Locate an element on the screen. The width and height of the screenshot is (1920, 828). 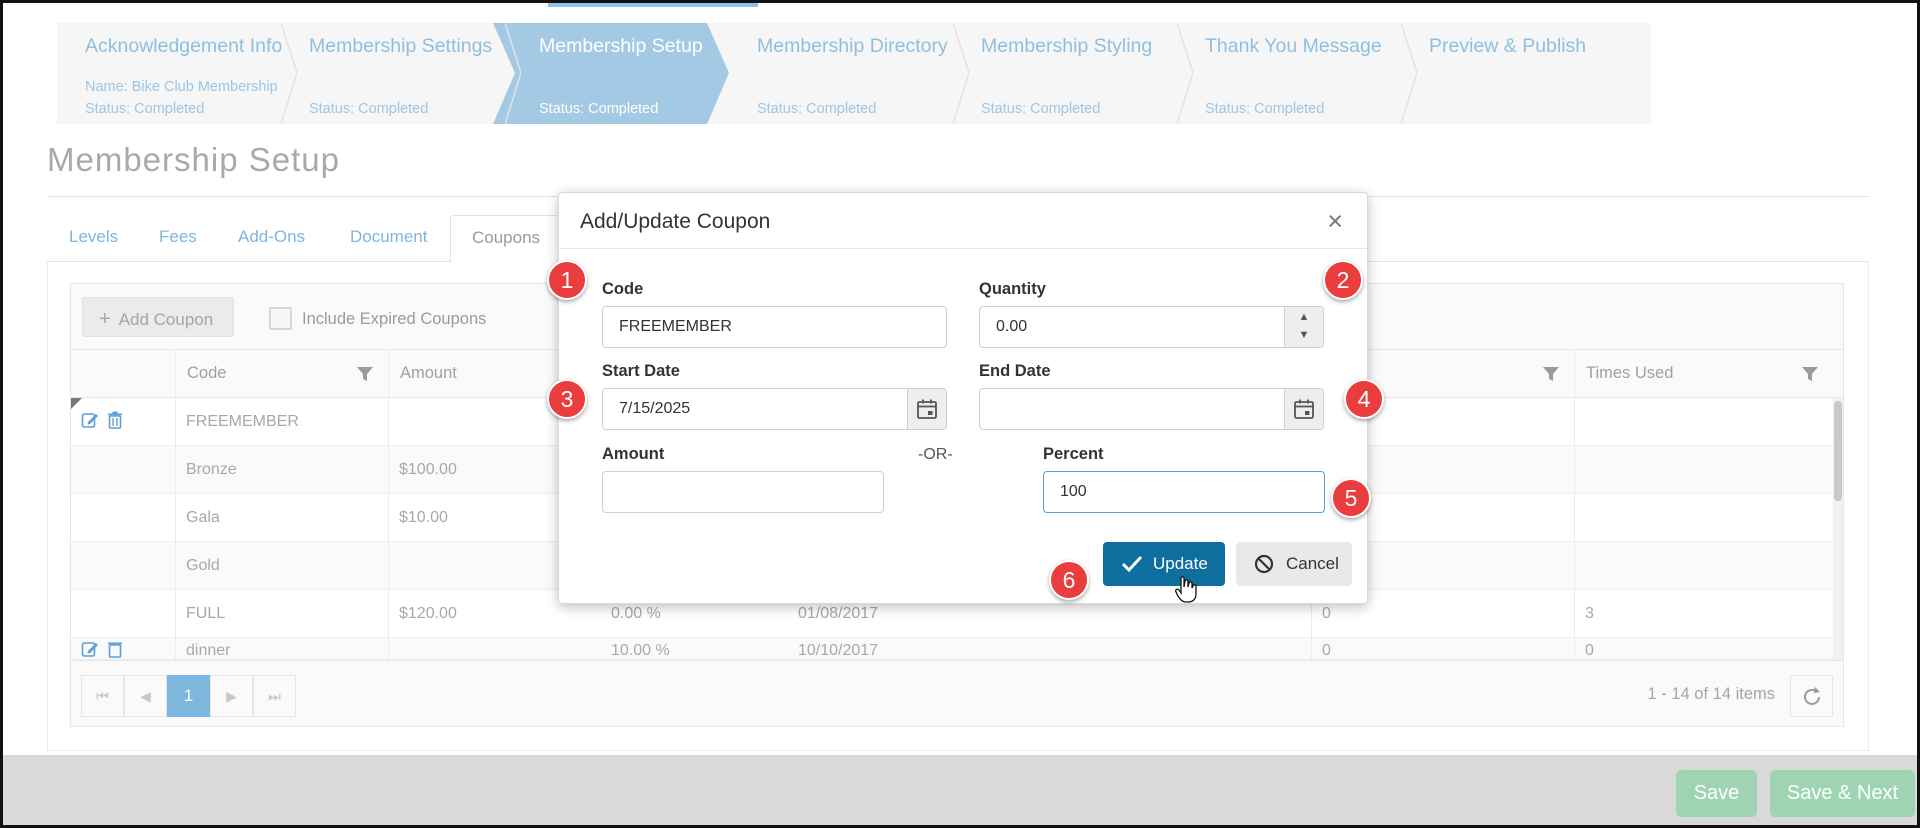
wizard-step-settings: Membership Settings Status: Completed is located at coordinates (401, 73).